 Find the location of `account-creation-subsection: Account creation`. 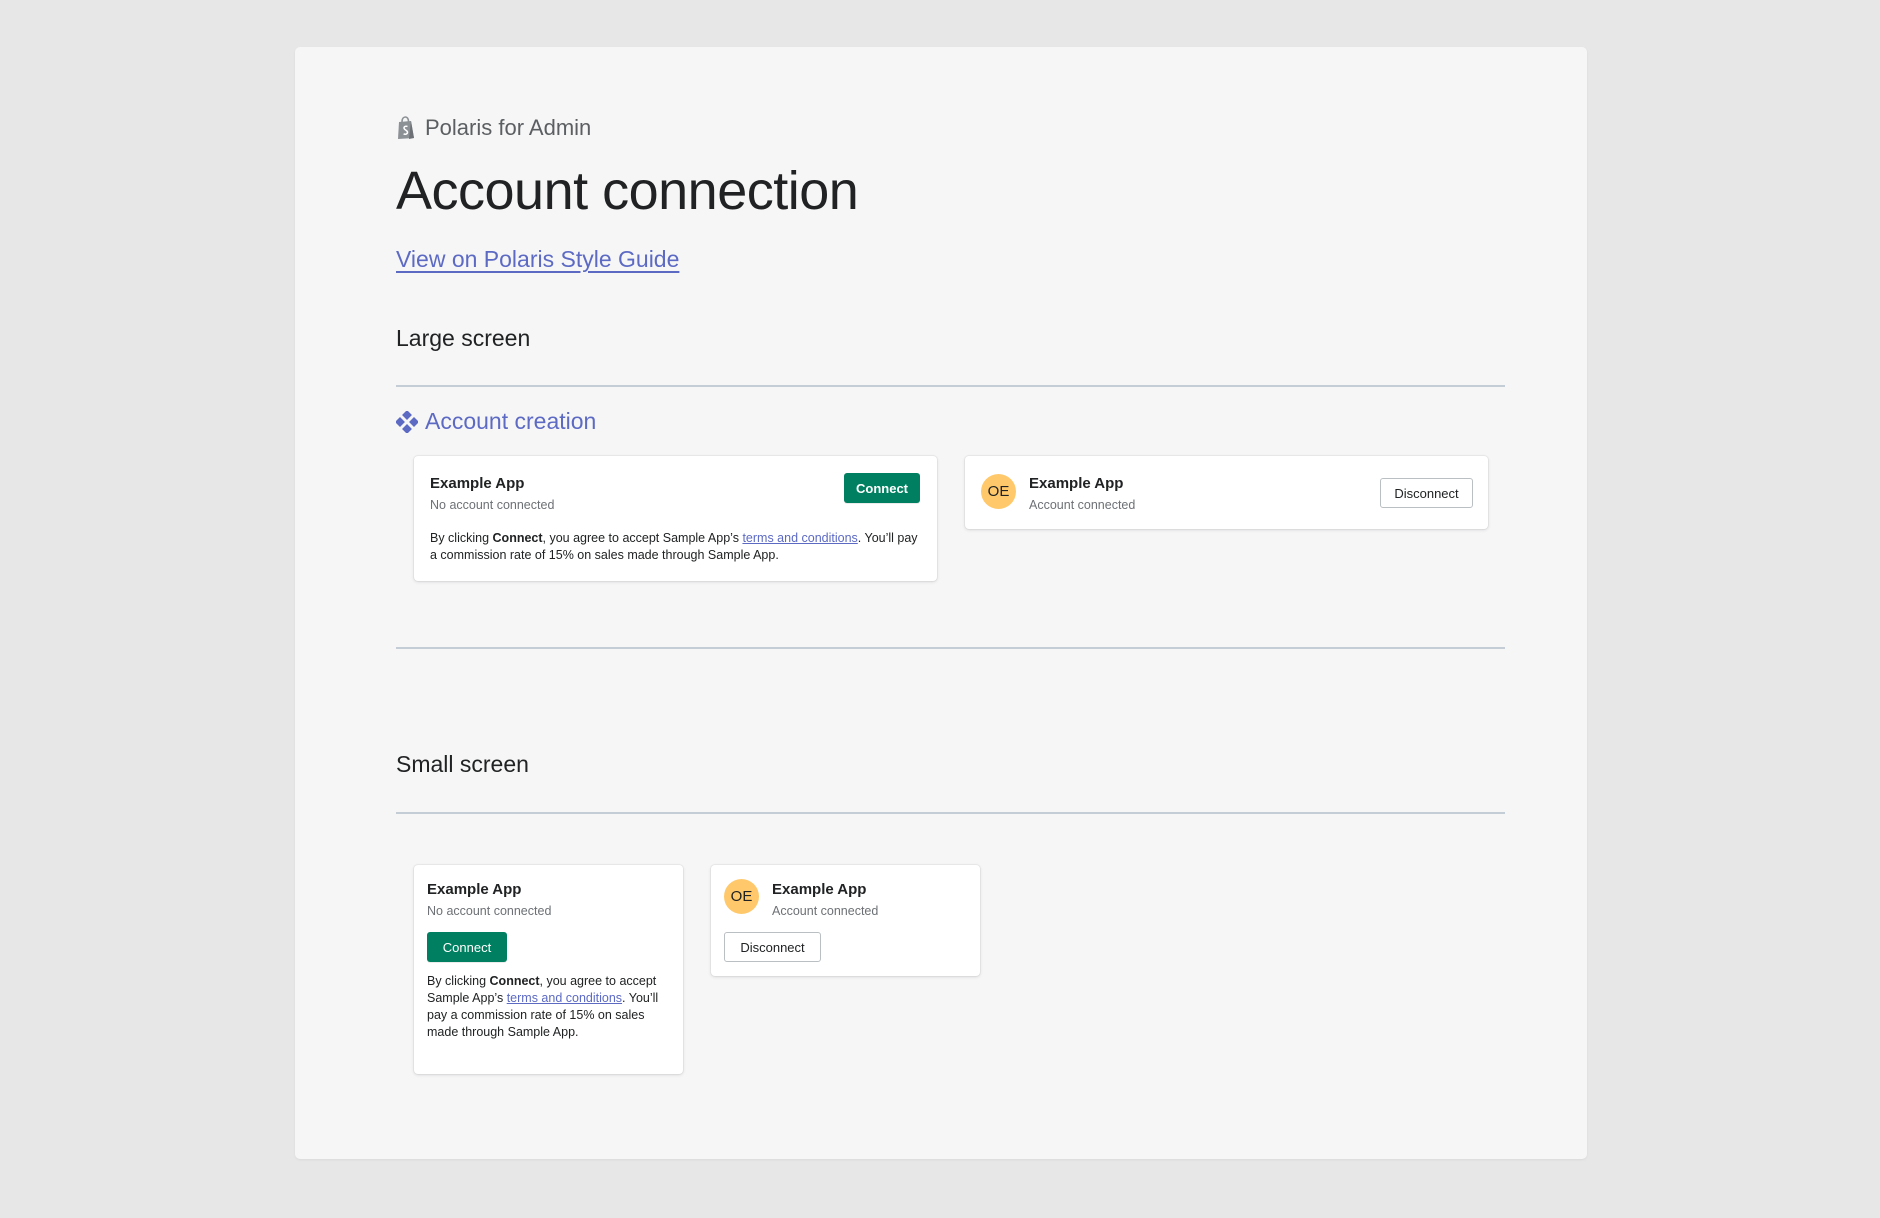

account-creation-subsection: Account creation is located at coordinates (496, 421).